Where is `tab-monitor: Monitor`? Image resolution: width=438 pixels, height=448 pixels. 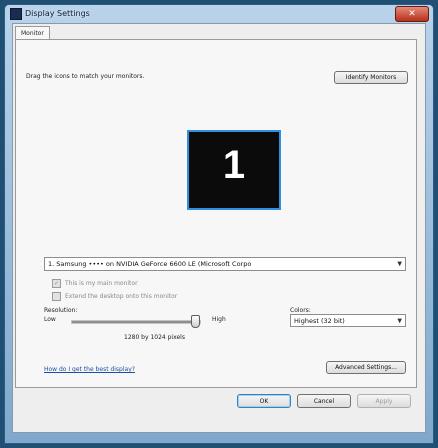 tab-monitor: Monitor is located at coordinates (32, 33).